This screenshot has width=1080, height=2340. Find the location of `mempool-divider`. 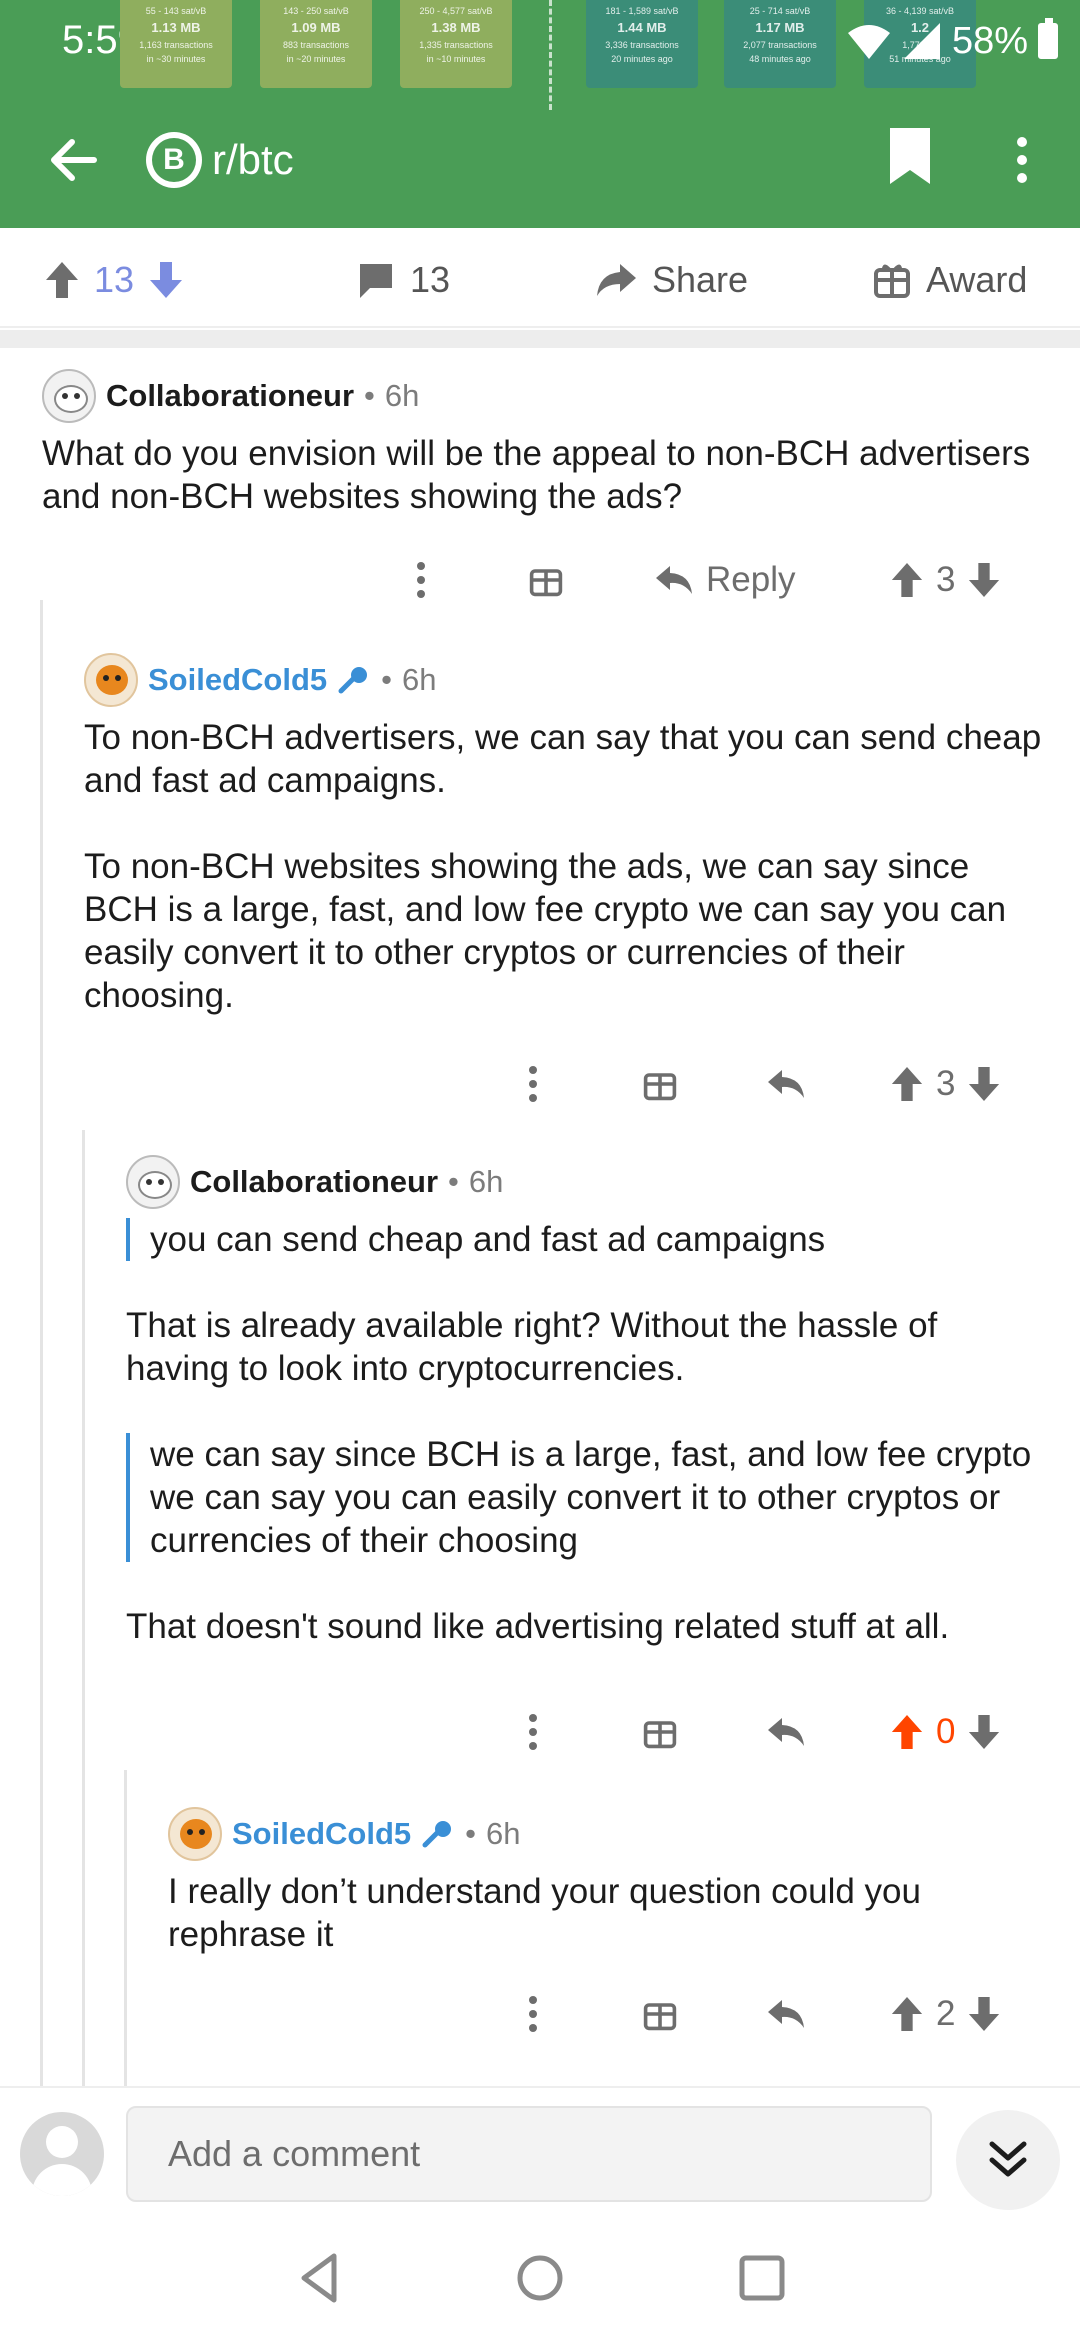

mempool-divider is located at coordinates (550, 55).